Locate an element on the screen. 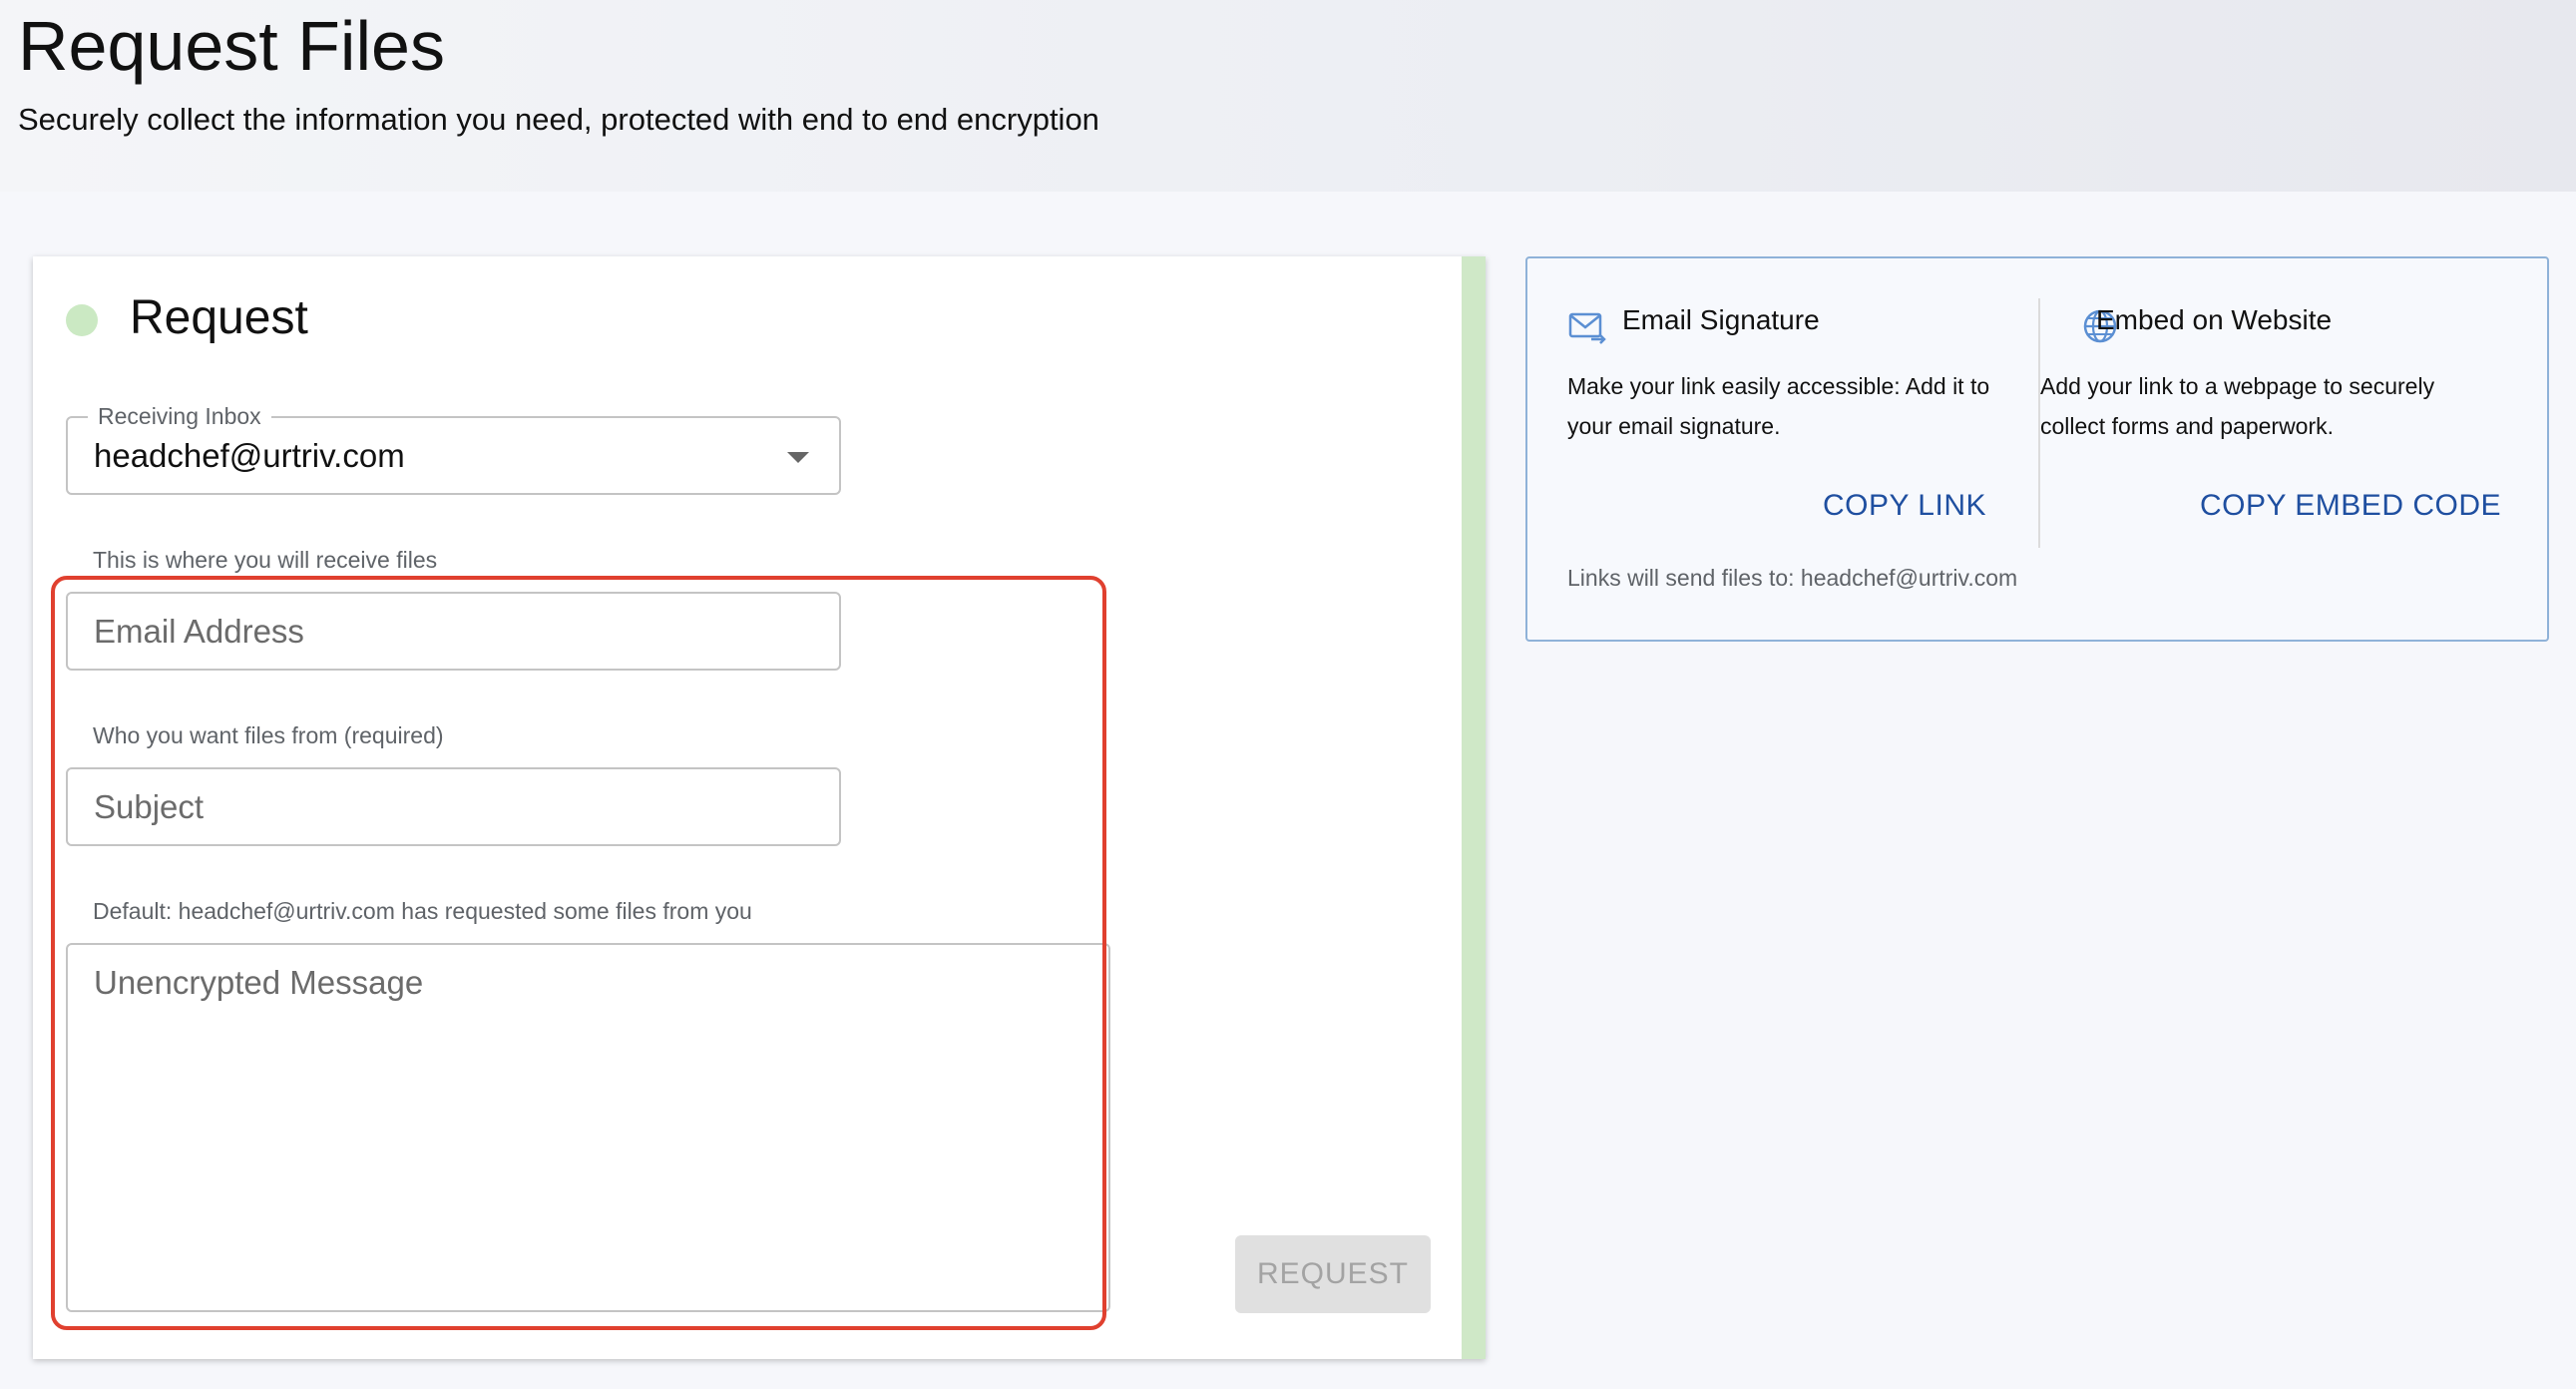 The width and height of the screenshot is (2576, 1389). request-card-title: Request is located at coordinates (219, 317).